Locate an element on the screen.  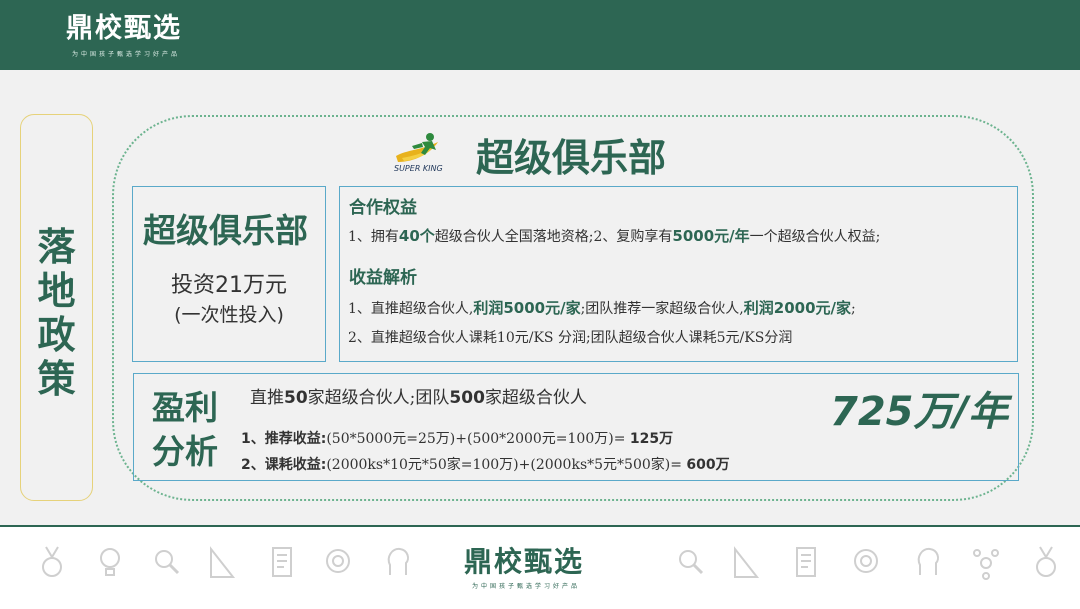
side-label-text: 落地政策 is located at coordinates (56, 313).